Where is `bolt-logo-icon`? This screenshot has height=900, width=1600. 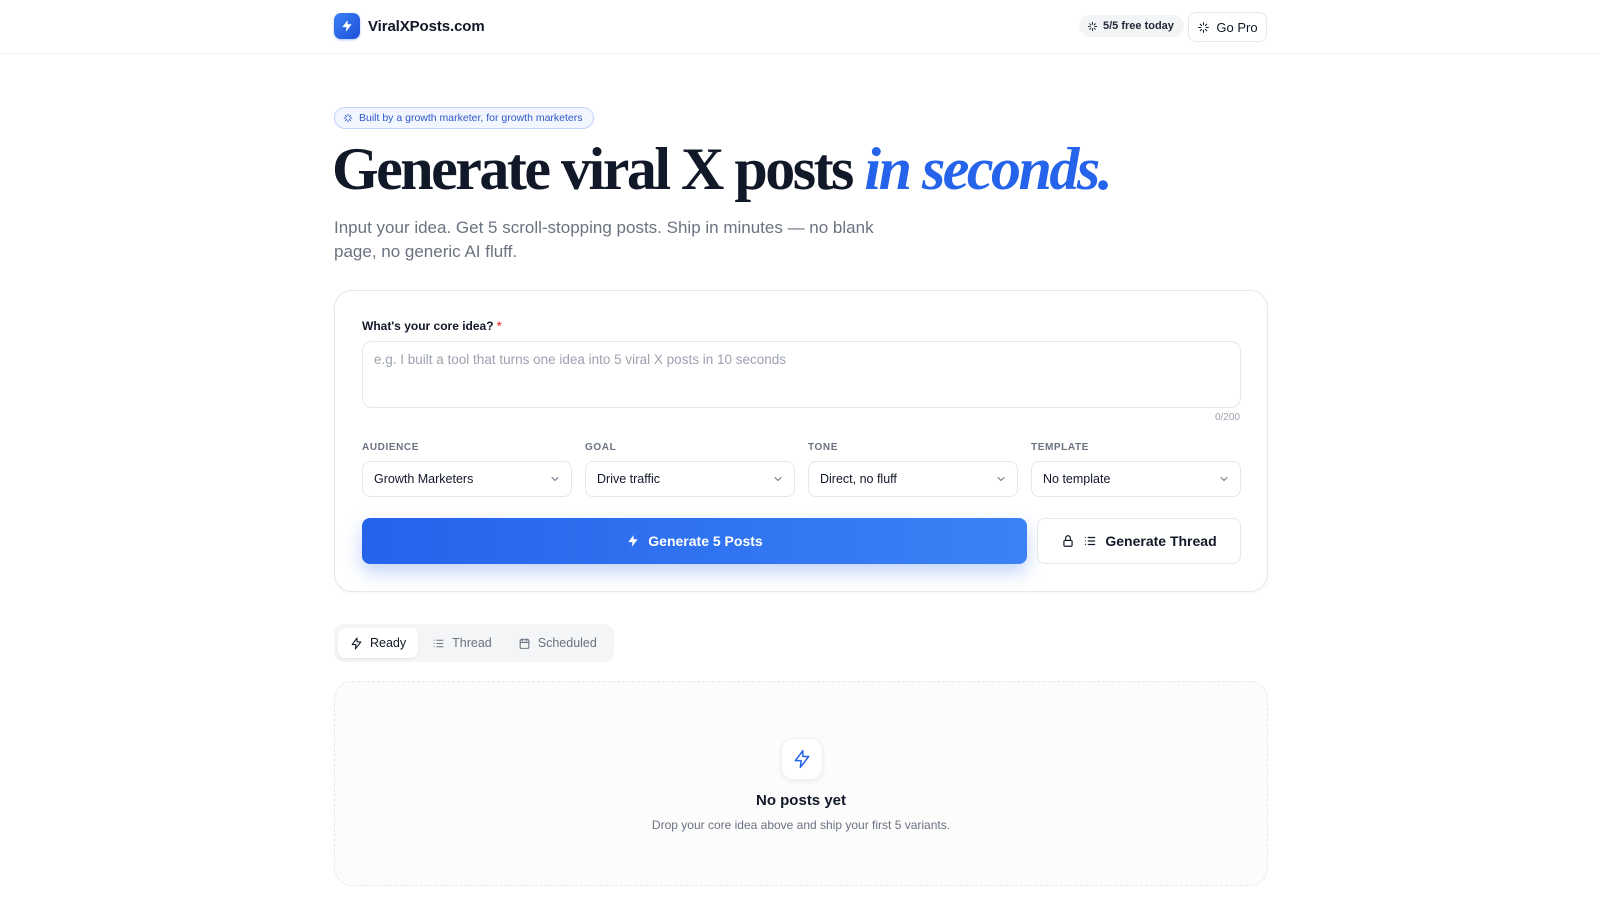
bolt-logo-icon is located at coordinates (347, 26).